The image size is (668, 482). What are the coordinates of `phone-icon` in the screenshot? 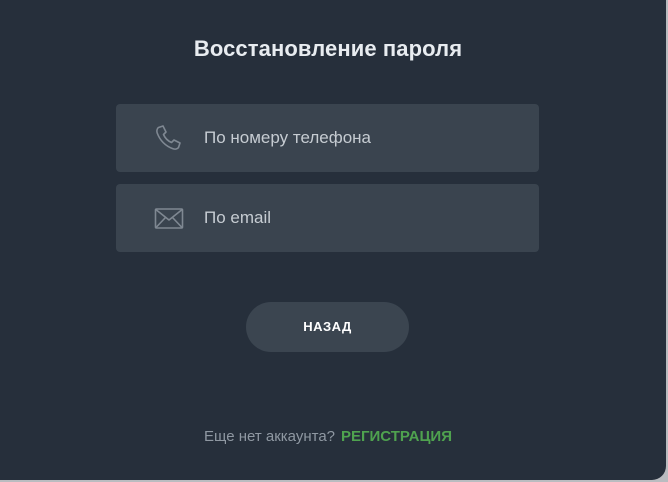 It's located at (169, 138).